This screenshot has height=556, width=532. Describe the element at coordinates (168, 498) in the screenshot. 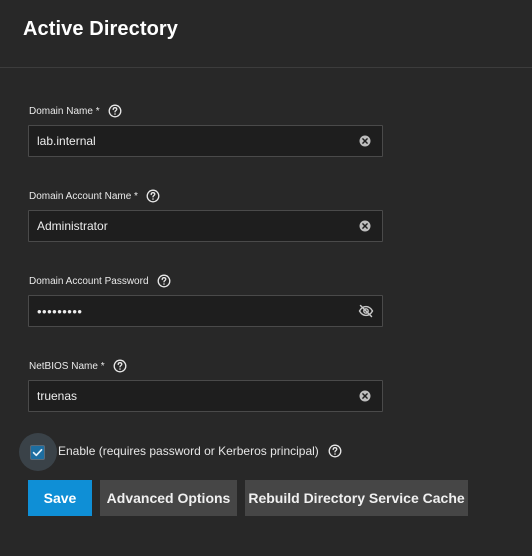

I see `advanced-options-button: Advanced Options` at that location.